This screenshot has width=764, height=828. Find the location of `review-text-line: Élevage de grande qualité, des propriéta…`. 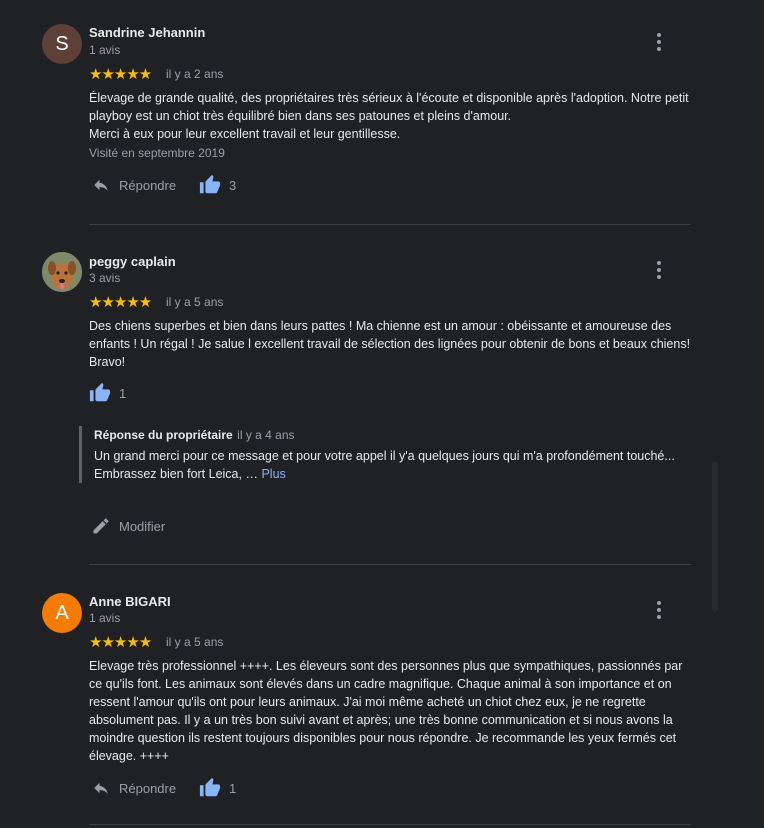

review-text-line: Élevage de grande qualité, des propriéta… is located at coordinates (389, 107).